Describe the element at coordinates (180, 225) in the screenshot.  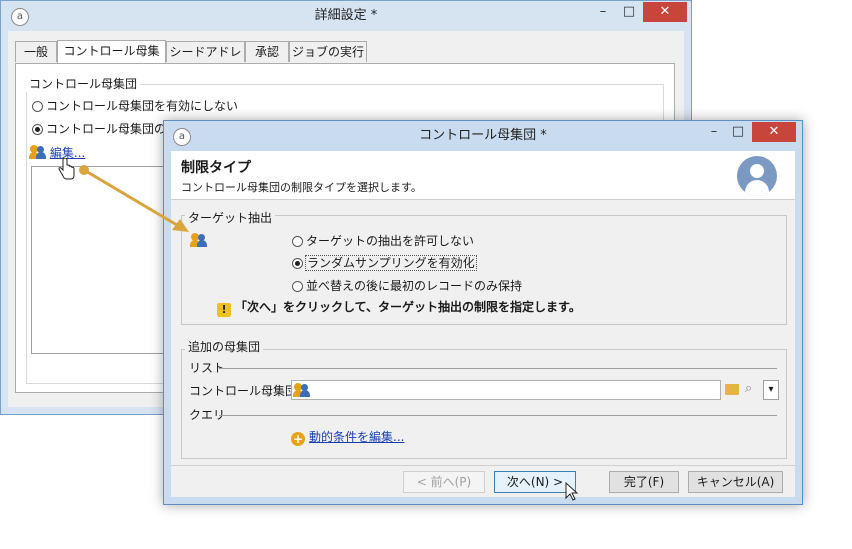
I see `arrow-head` at that location.